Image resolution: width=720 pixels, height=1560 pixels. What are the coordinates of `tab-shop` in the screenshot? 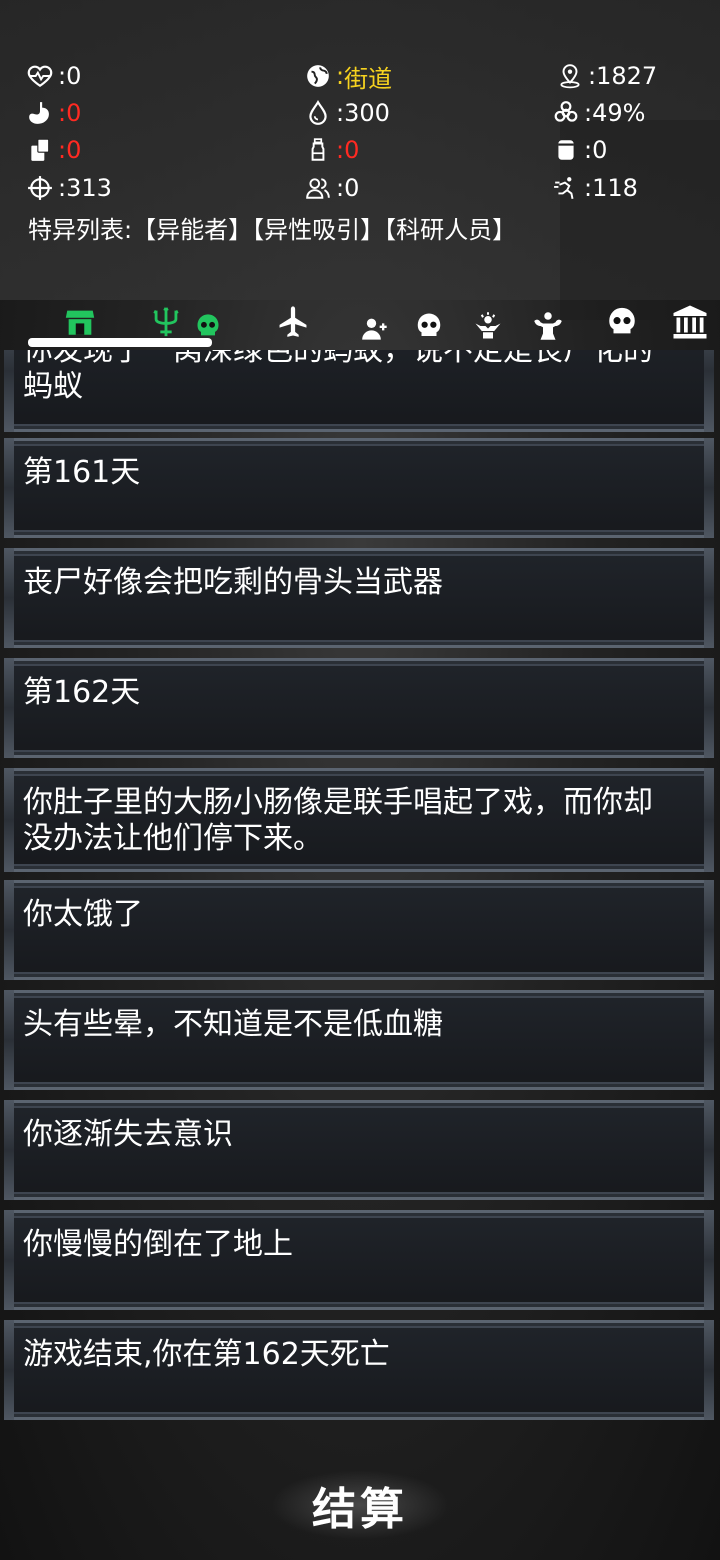 It's located at (80, 322).